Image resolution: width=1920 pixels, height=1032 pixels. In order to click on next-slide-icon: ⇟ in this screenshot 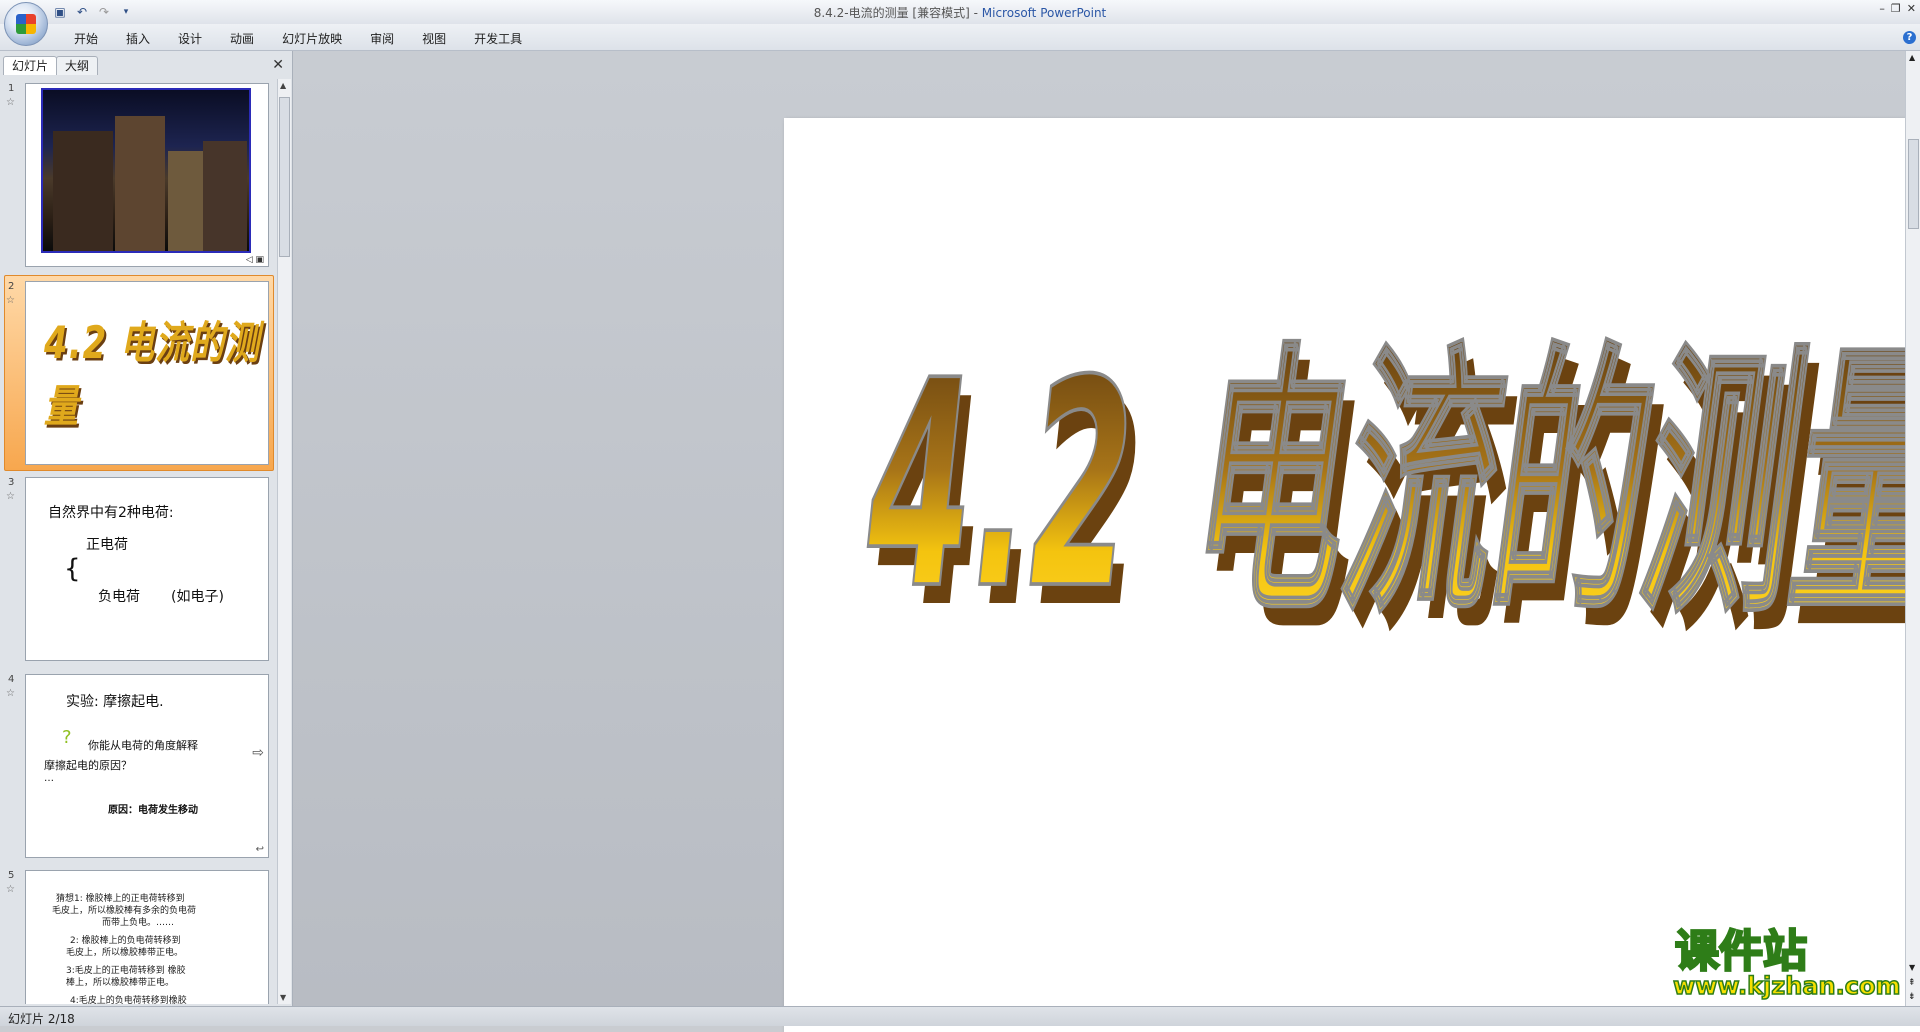, I will do `click(1912, 997)`.